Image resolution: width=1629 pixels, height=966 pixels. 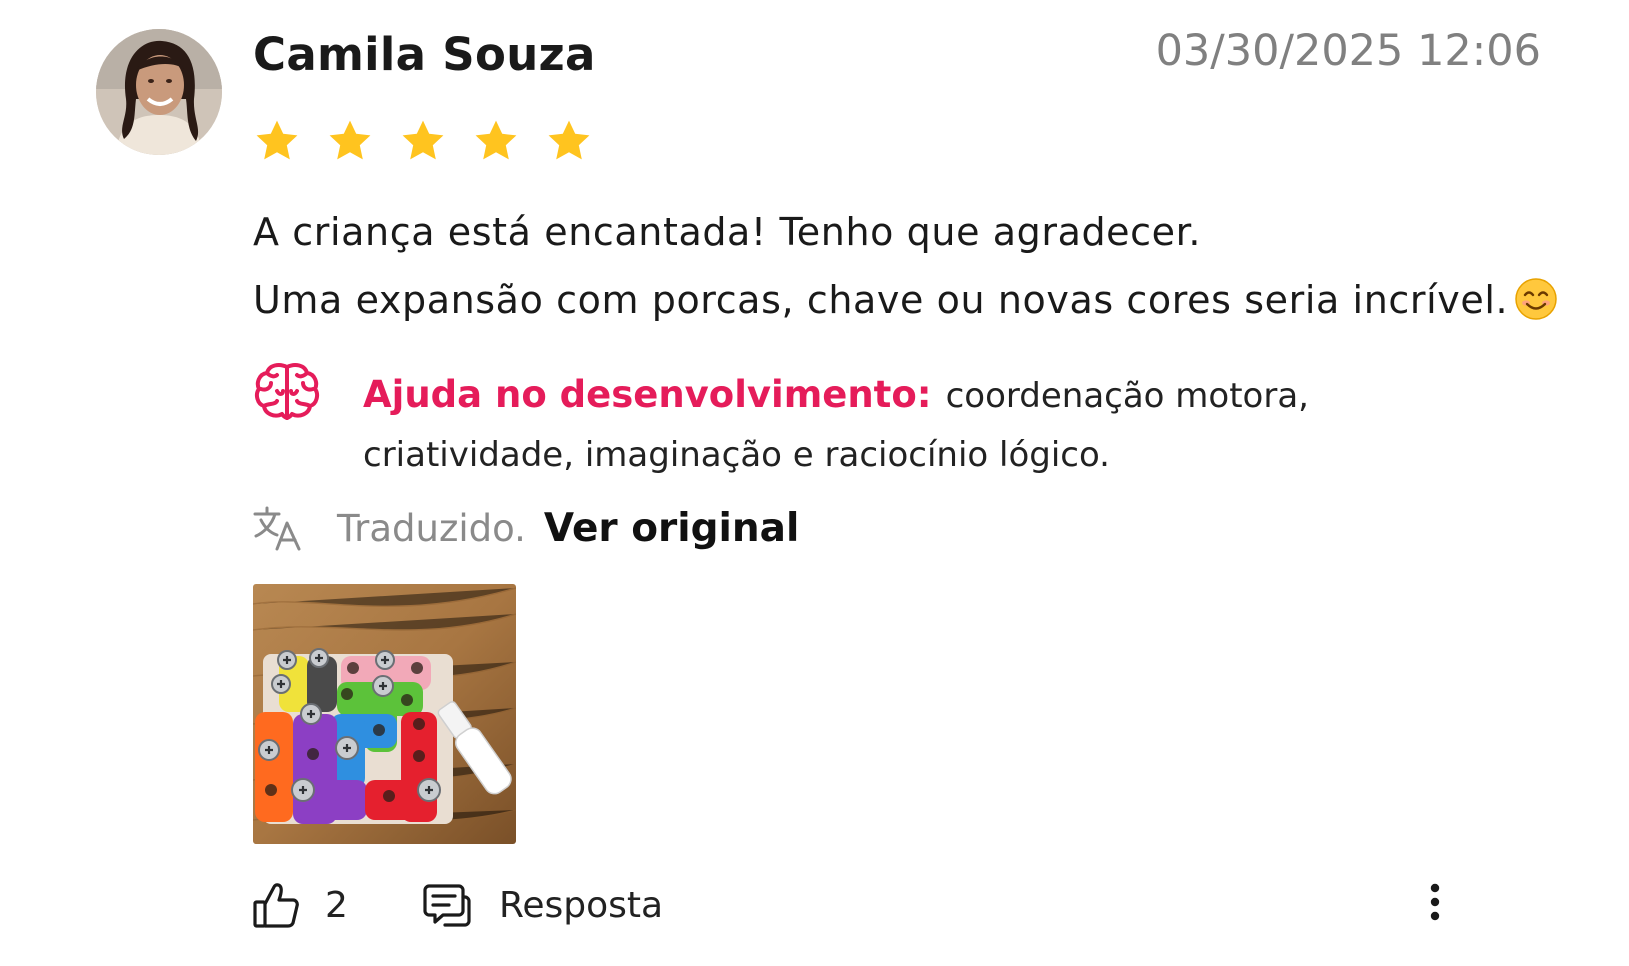 I want to click on translate-icon, so click(x=277, y=528).